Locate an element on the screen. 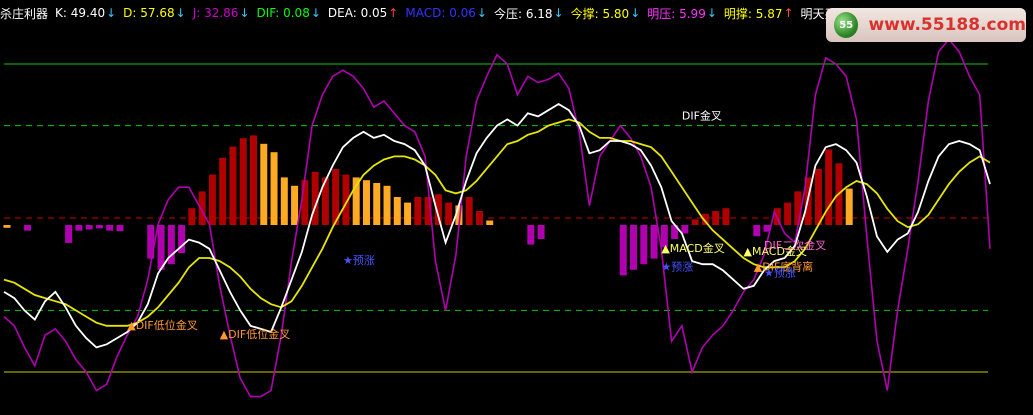 The height and width of the screenshot is (415, 1033). header-item: K: 49.40 ↓ is located at coordinates (85, 13).